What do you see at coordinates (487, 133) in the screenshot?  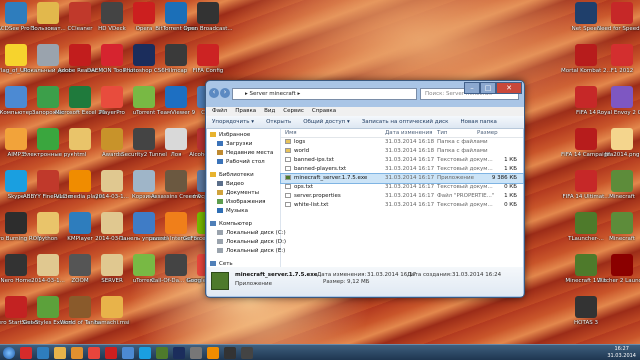 I see `column-header-3: Размер` at bounding box center [487, 133].